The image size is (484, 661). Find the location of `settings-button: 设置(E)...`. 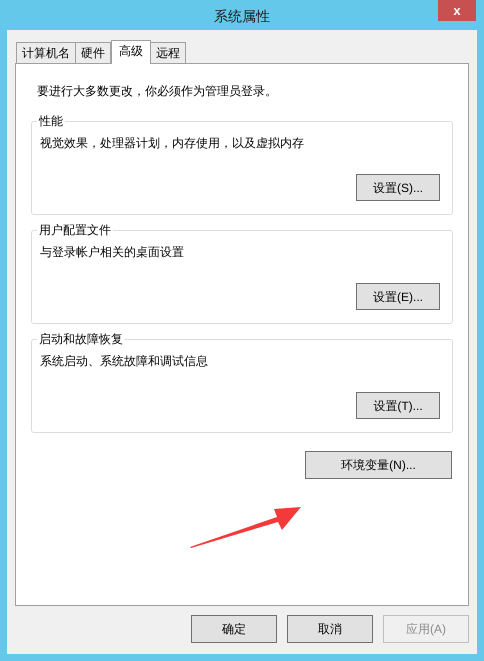

settings-button: 设置(E)... is located at coordinates (398, 296).